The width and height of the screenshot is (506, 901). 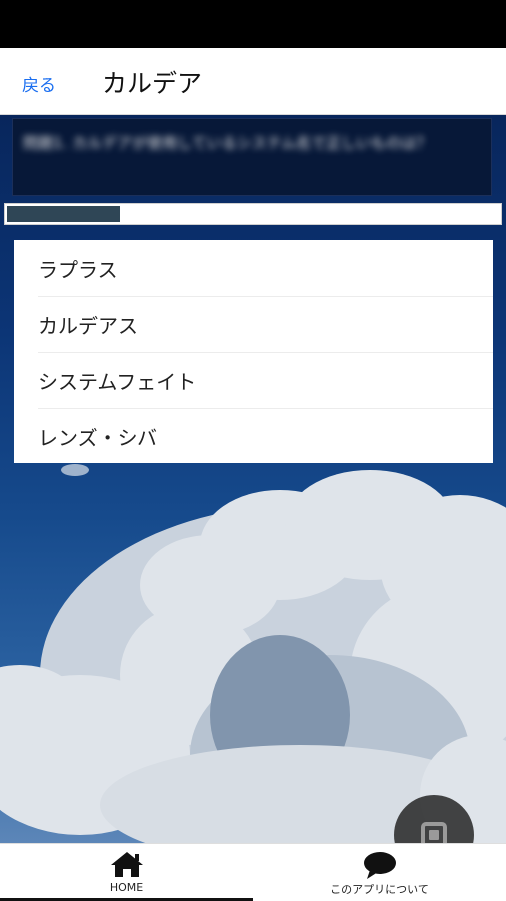 What do you see at coordinates (253, 81) in the screenshot?
I see `navigation-bar: 戻る カルデア` at bounding box center [253, 81].